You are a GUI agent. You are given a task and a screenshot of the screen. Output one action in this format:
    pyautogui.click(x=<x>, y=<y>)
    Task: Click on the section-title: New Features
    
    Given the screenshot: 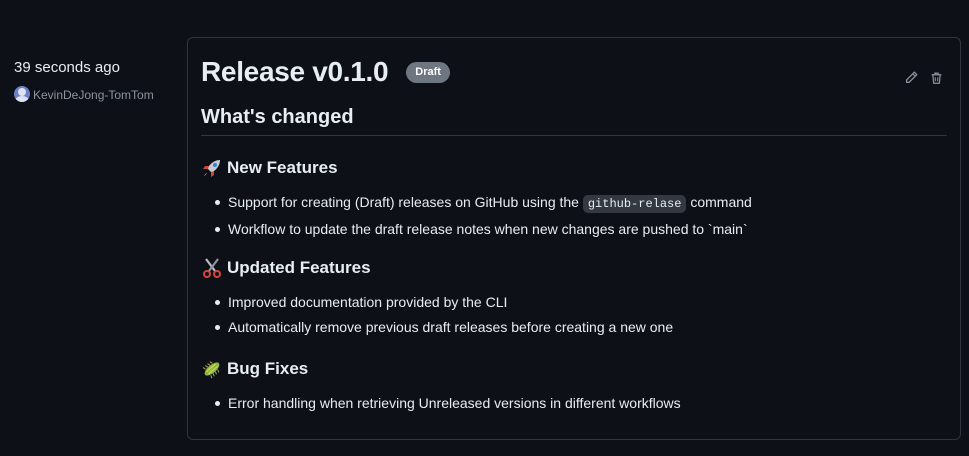 What is the action you would take?
    pyautogui.click(x=282, y=167)
    